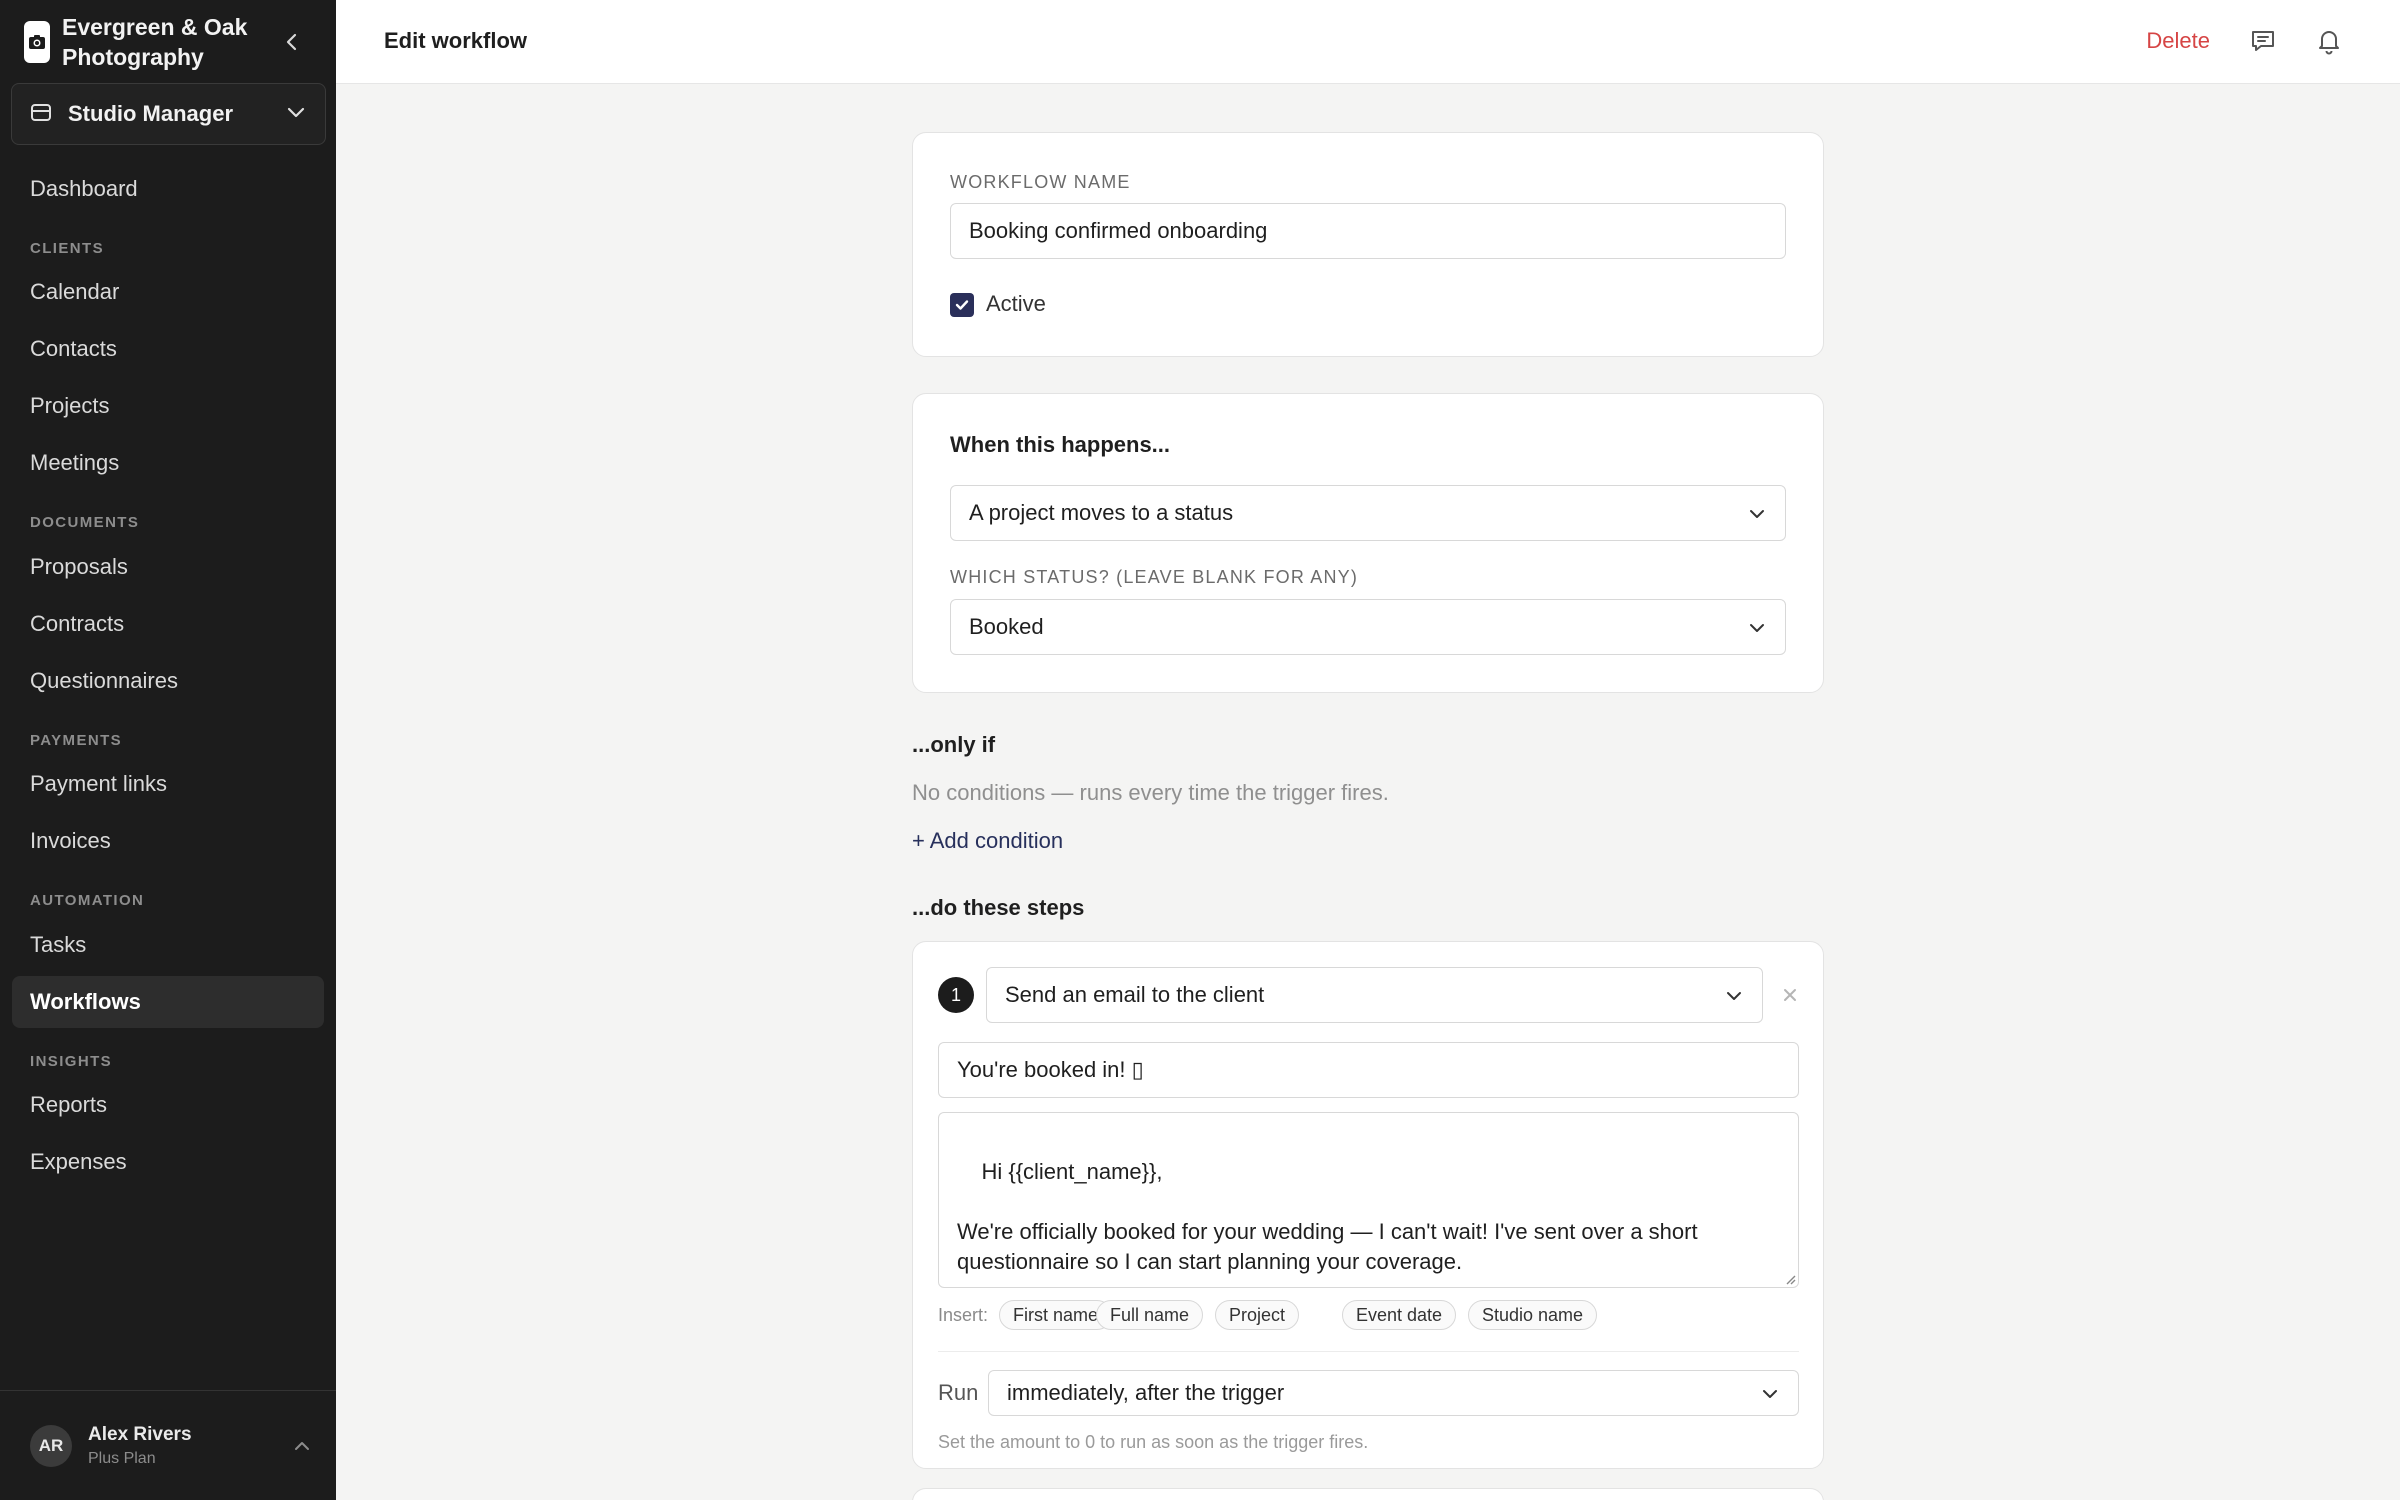  Describe the element at coordinates (1791, 1280) in the screenshot. I see `resize-grip-icon` at that location.